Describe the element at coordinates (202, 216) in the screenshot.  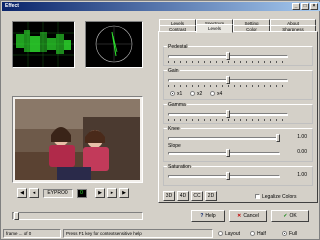
I see `help-icon: ?` at that location.